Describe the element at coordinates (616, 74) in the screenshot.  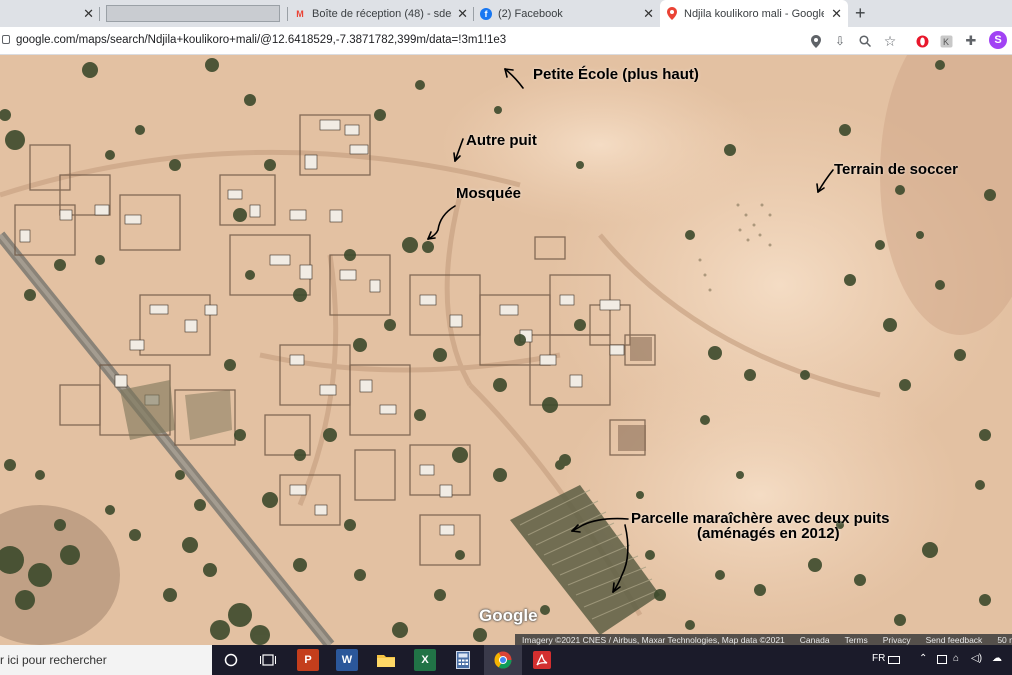
I see `annotation-petite-ecole: Petite École (plus haut)` at that location.